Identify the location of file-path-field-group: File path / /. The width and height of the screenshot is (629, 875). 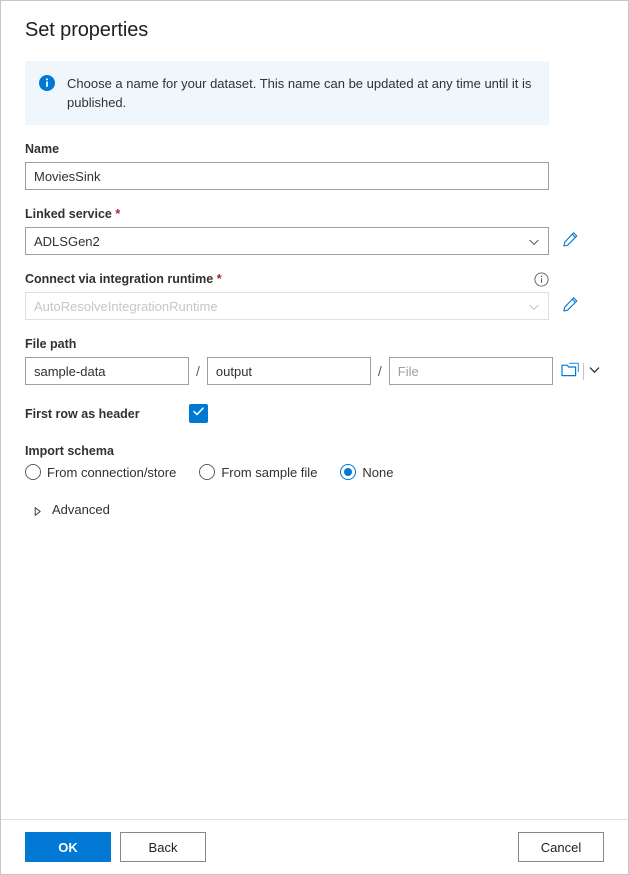
(314, 360).